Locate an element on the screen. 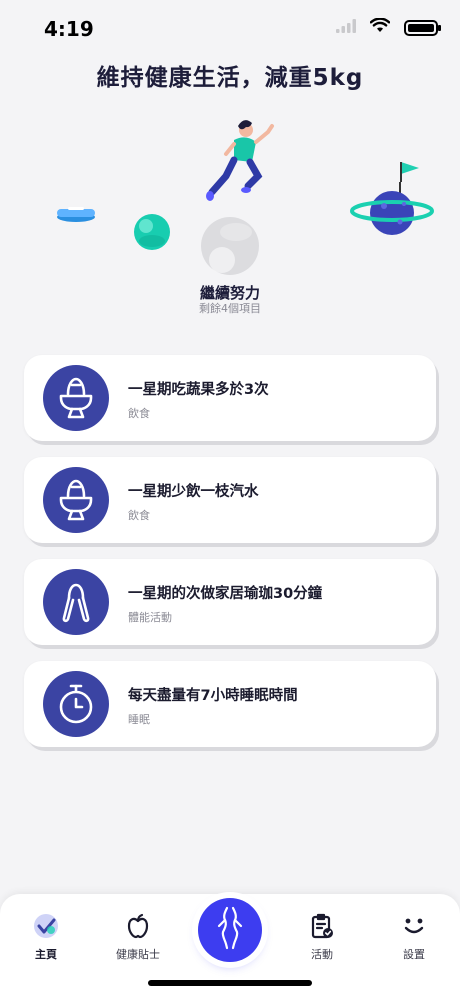 This screenshot has width=460, height=996. home-check-icon is located at coordinates (46, 926).